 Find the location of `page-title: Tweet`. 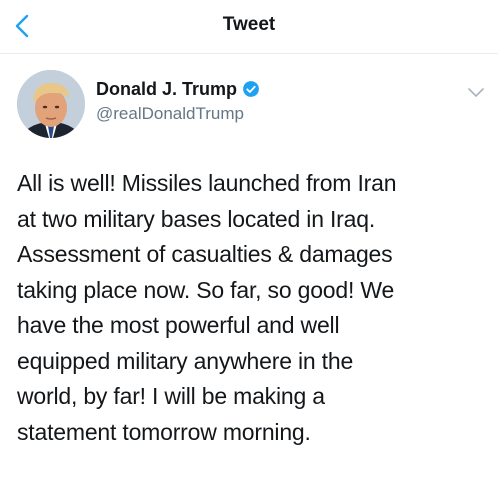

page-title: Tweet is located at coordinates (249, 24).